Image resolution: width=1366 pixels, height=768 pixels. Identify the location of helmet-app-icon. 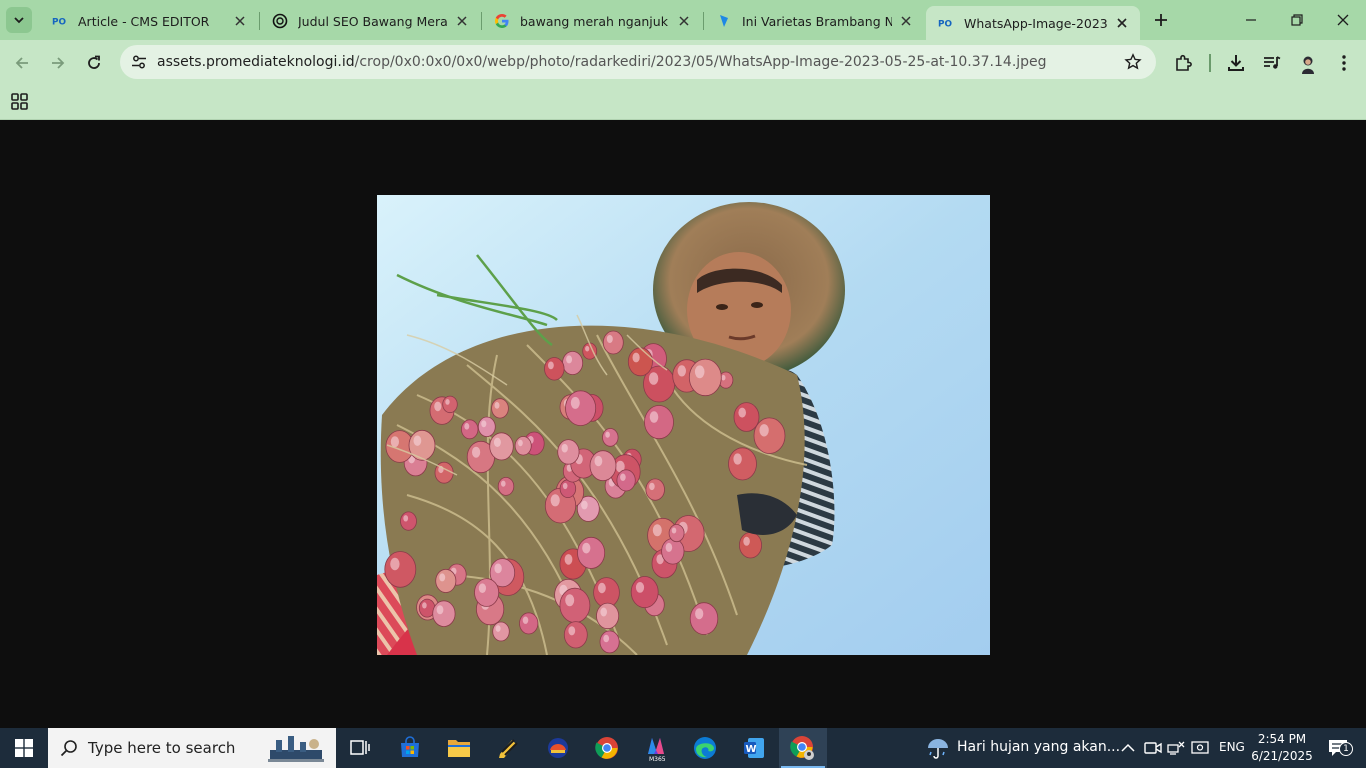
(558, 748).